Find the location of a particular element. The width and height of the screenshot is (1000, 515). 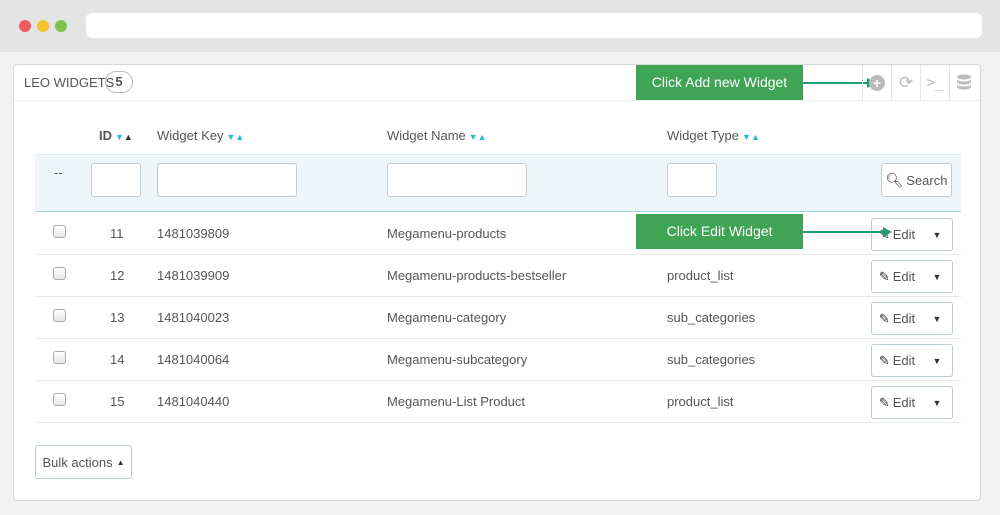

row-widget-key: 1481039809 is located at coordinates (193, 233).